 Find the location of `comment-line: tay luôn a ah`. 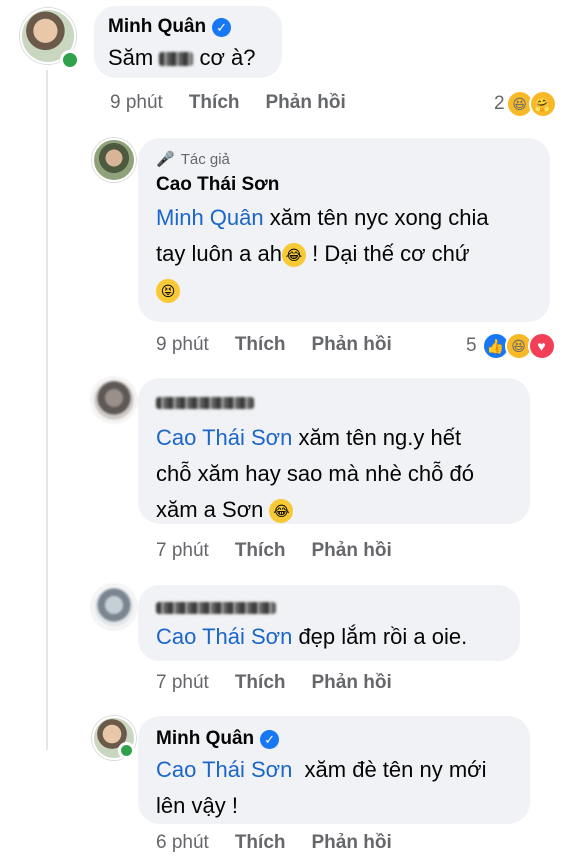

comment-line: tay luôn a ah is located at coordinates (219, 253).